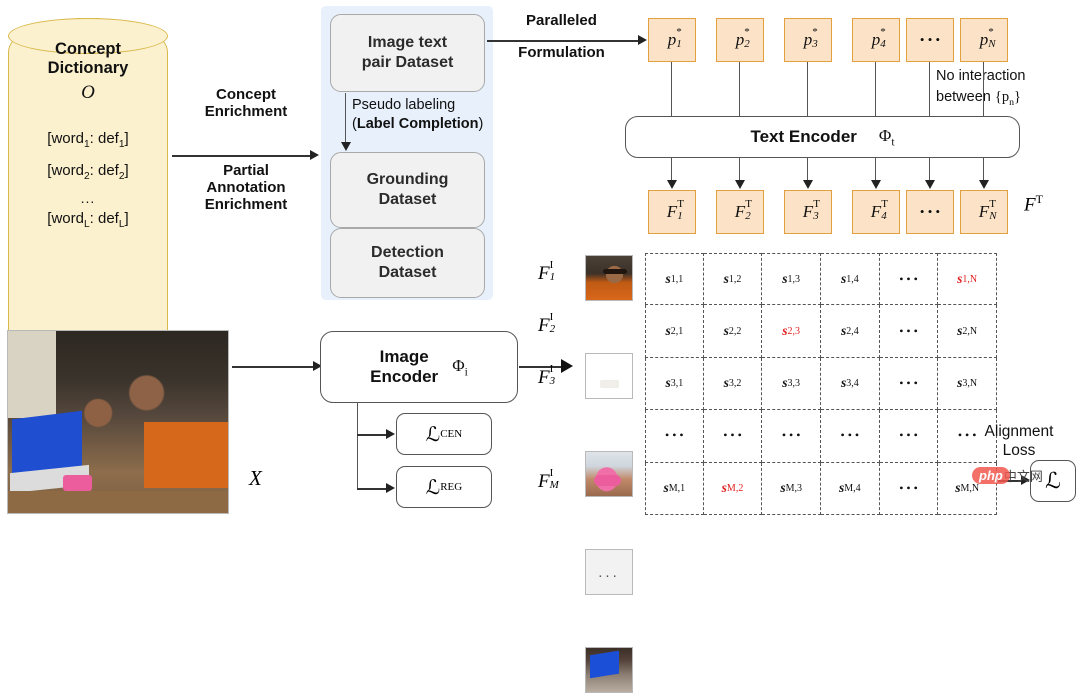 The image size is (1080, 693). Describe the element at coordinates (991, 475) in the screenshot. I see `watermark-php-badge: php` at that location.